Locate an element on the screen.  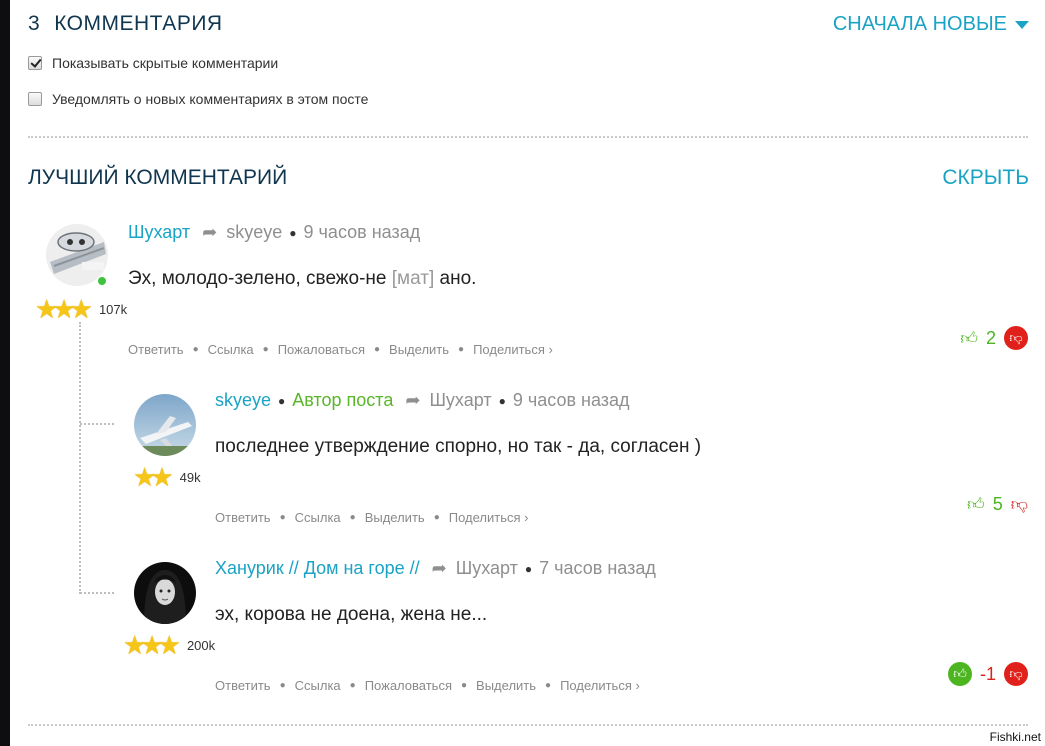
user-rank: ★ ★ ★ 107k is located at coordinates (81, 309).